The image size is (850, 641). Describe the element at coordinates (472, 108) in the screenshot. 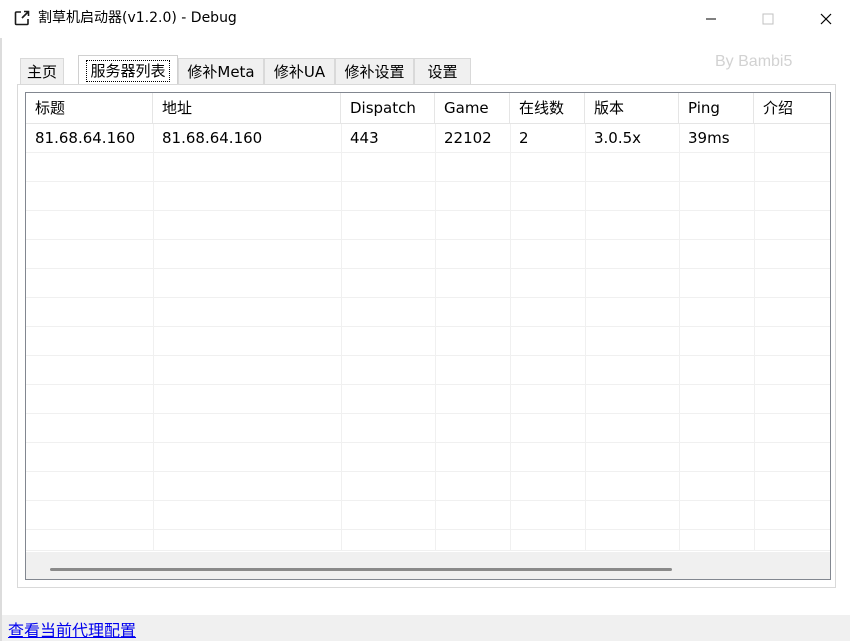

I see `column-header-game: Game` at that location.